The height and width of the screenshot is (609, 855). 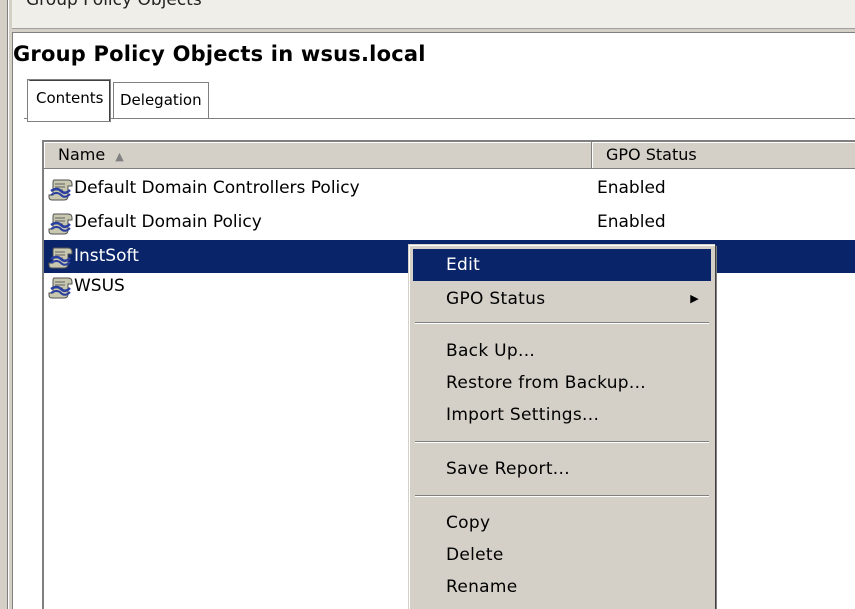 What do you see at coordinates (482, 587) in the screenshot?
I see `menu-item-label: Rename` at bounding box center [482, 587].